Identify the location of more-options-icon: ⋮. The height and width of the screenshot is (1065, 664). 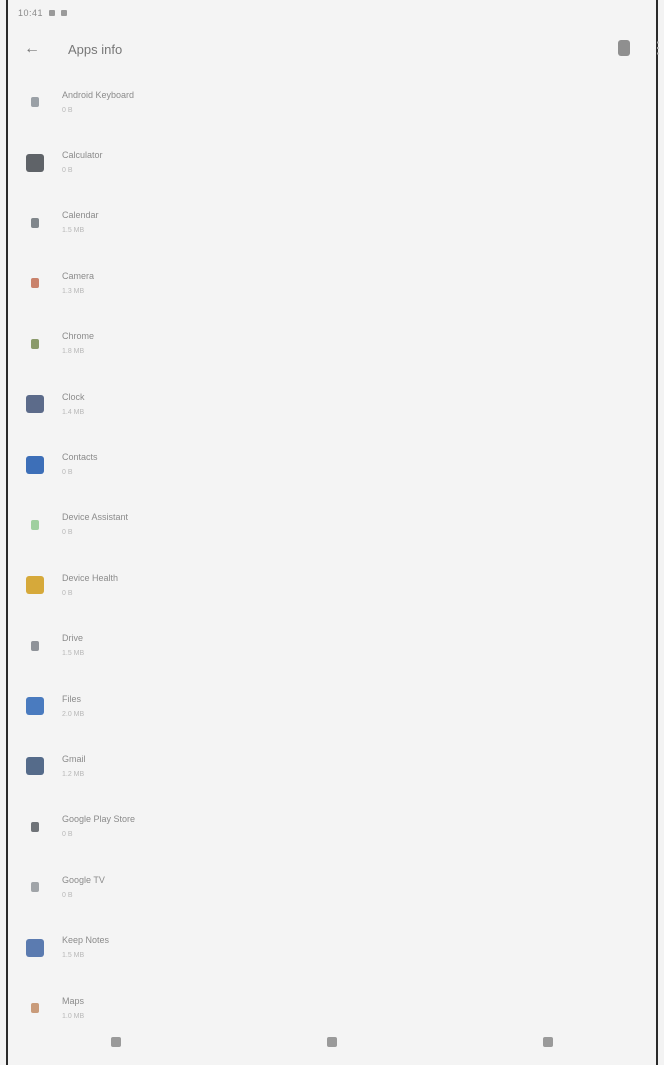
(657, 49).